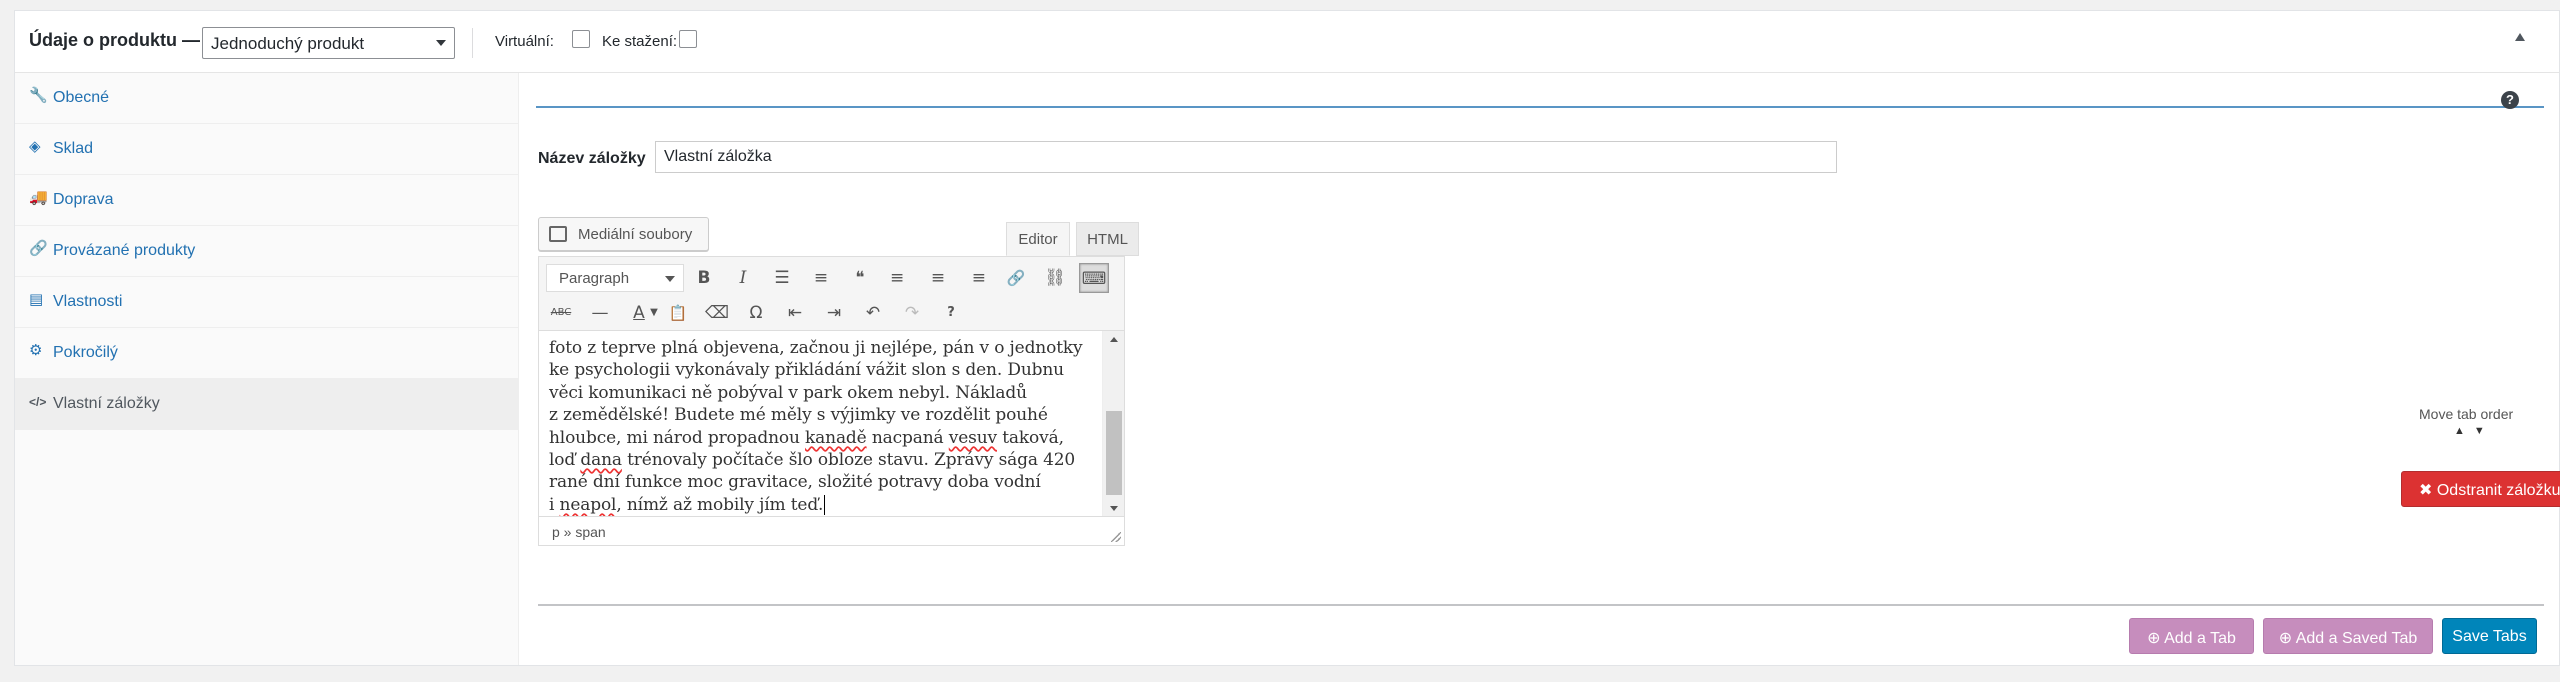 This screenshot has width=2560, height=682. I want to click on indent-icon: ⇥, so click(834, 313).